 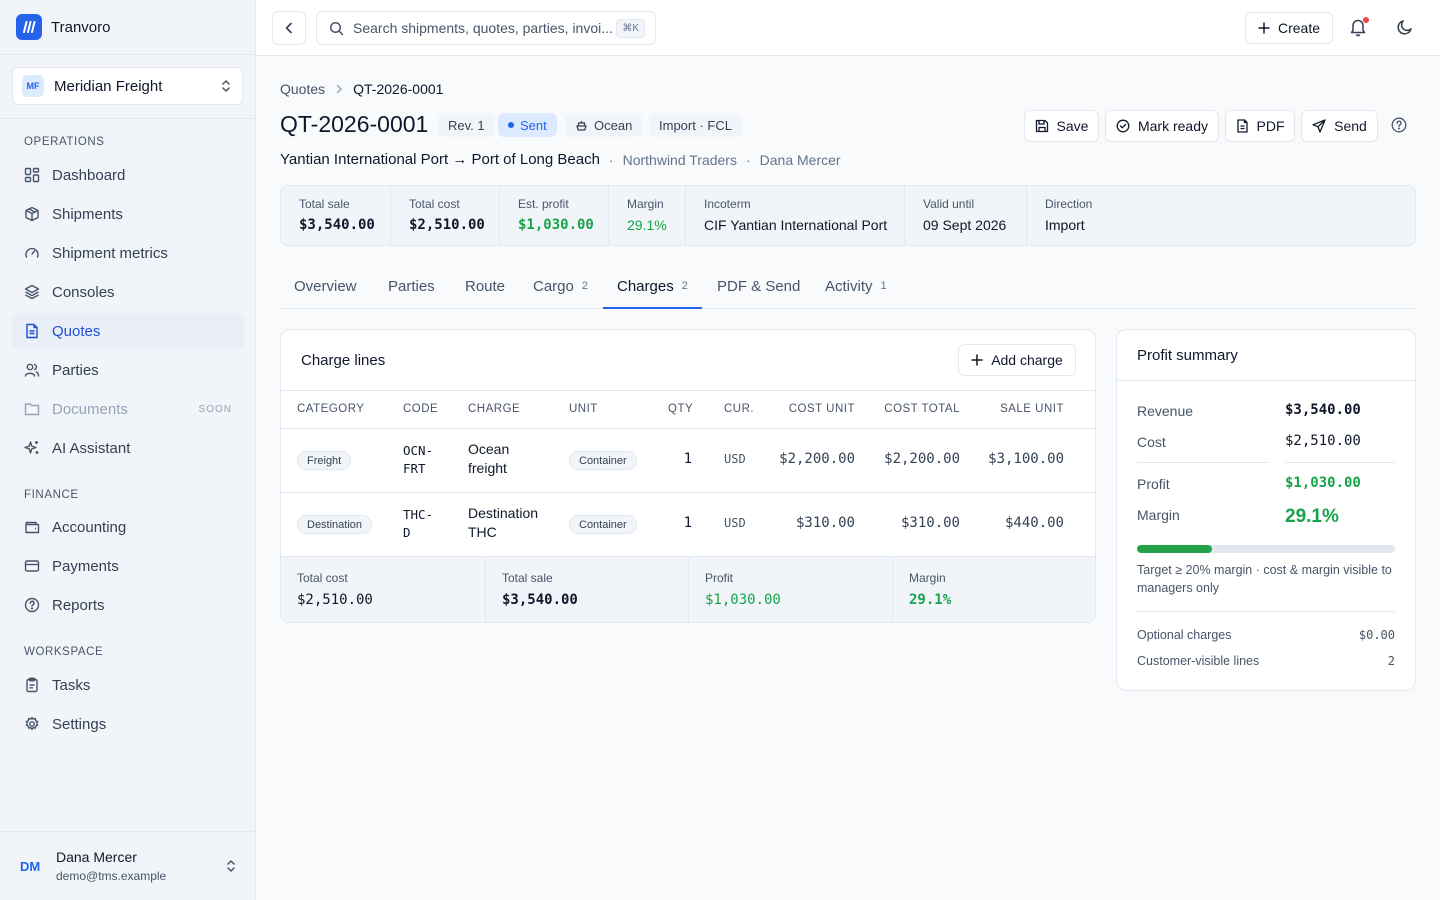 What do you see at coordinates (1026, 459) in the screenshot?
I see `sale-unit-cell: $3,100.00` at bounding box center [1026, 459].